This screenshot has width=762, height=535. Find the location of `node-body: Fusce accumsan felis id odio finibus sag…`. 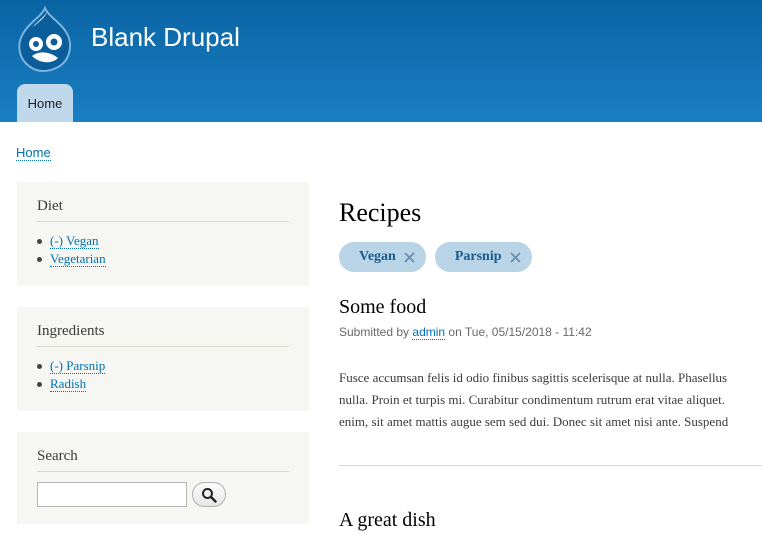

node-body: Fusce accumsan felis id odio finibus sag… is located at coordinates (550, 400).